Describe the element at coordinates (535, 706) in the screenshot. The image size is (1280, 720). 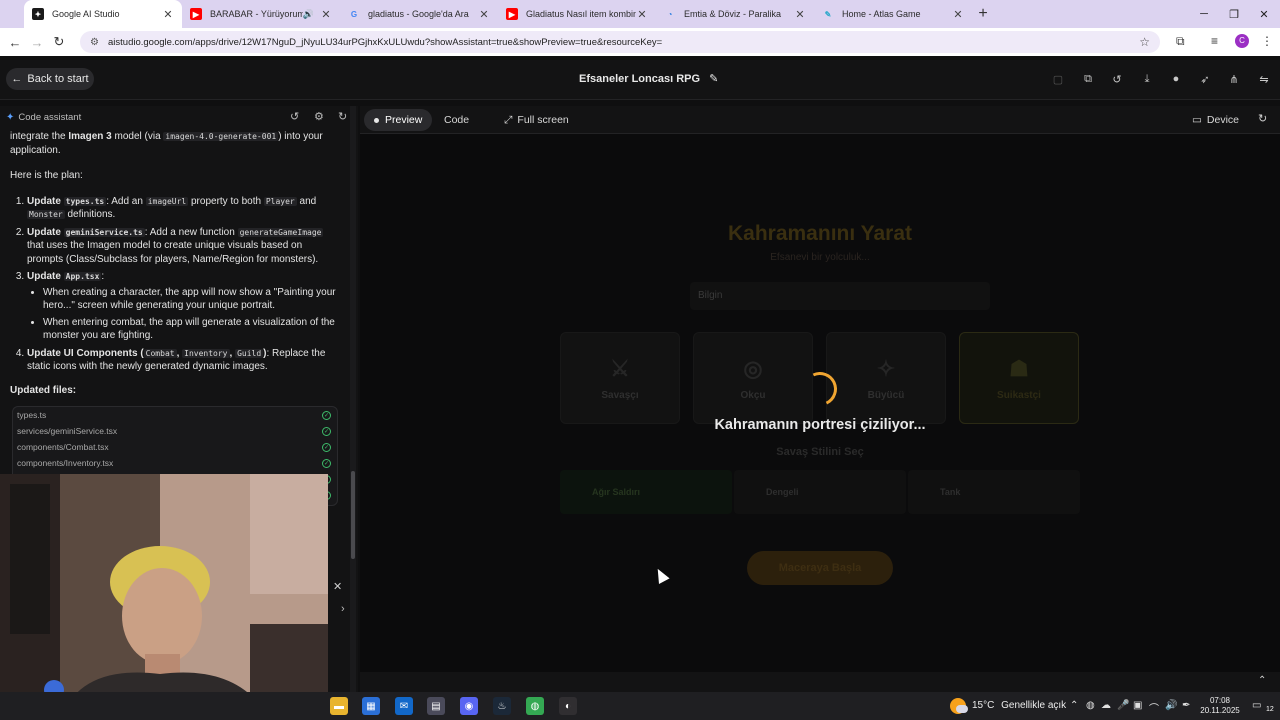
I see `chrome-icon: ◍` at that location.